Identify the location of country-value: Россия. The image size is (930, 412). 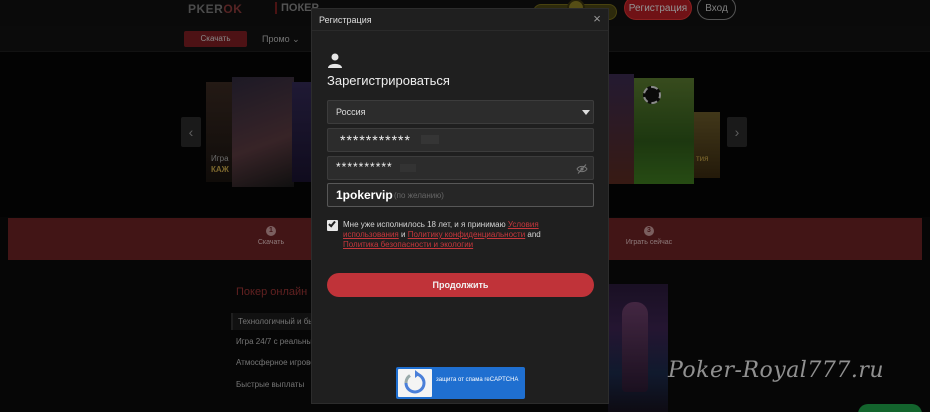
(351, 112).